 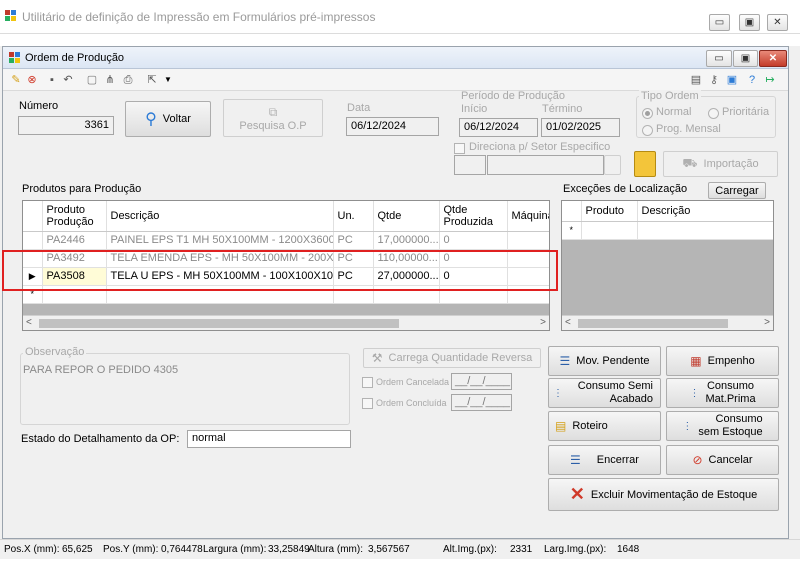 What do you see at coordinates (474, 109) in the screenshot?
I see `inicio-label: Início` at bounding box center [474, 109].